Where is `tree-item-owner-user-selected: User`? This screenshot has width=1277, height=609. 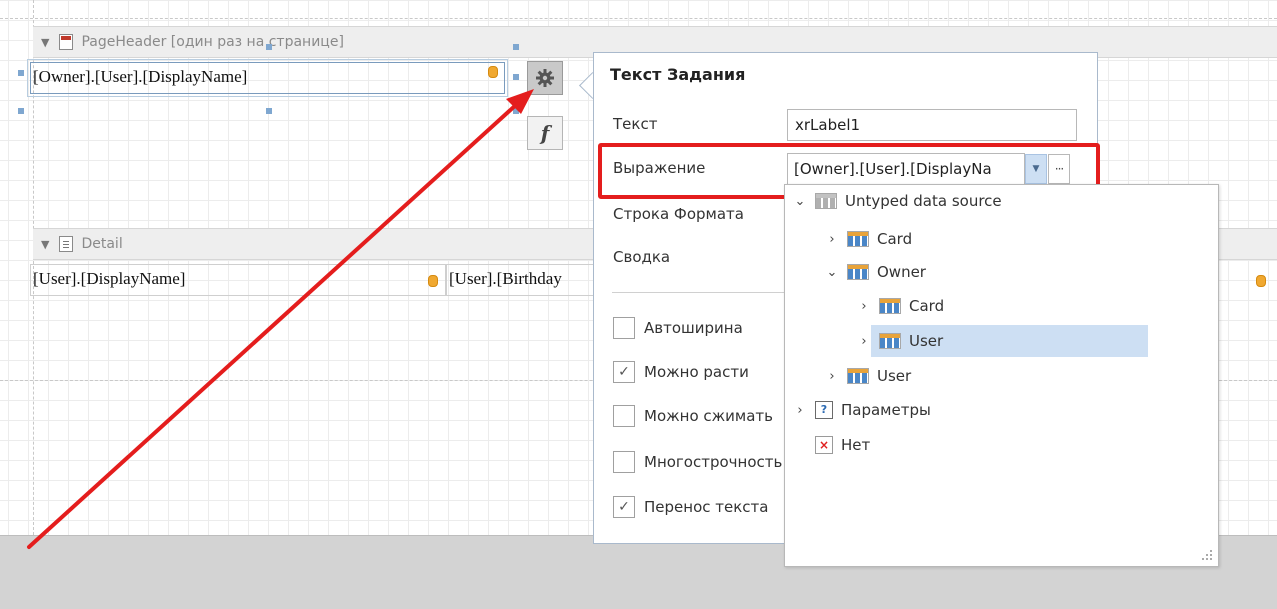
tree-item-owner-user-selected: User is located at coordinates (1010, 341).